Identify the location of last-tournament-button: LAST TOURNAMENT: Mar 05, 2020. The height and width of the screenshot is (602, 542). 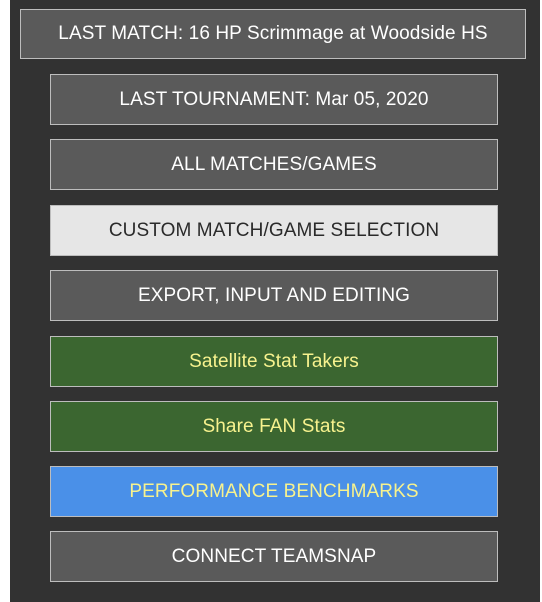
(274, 99).